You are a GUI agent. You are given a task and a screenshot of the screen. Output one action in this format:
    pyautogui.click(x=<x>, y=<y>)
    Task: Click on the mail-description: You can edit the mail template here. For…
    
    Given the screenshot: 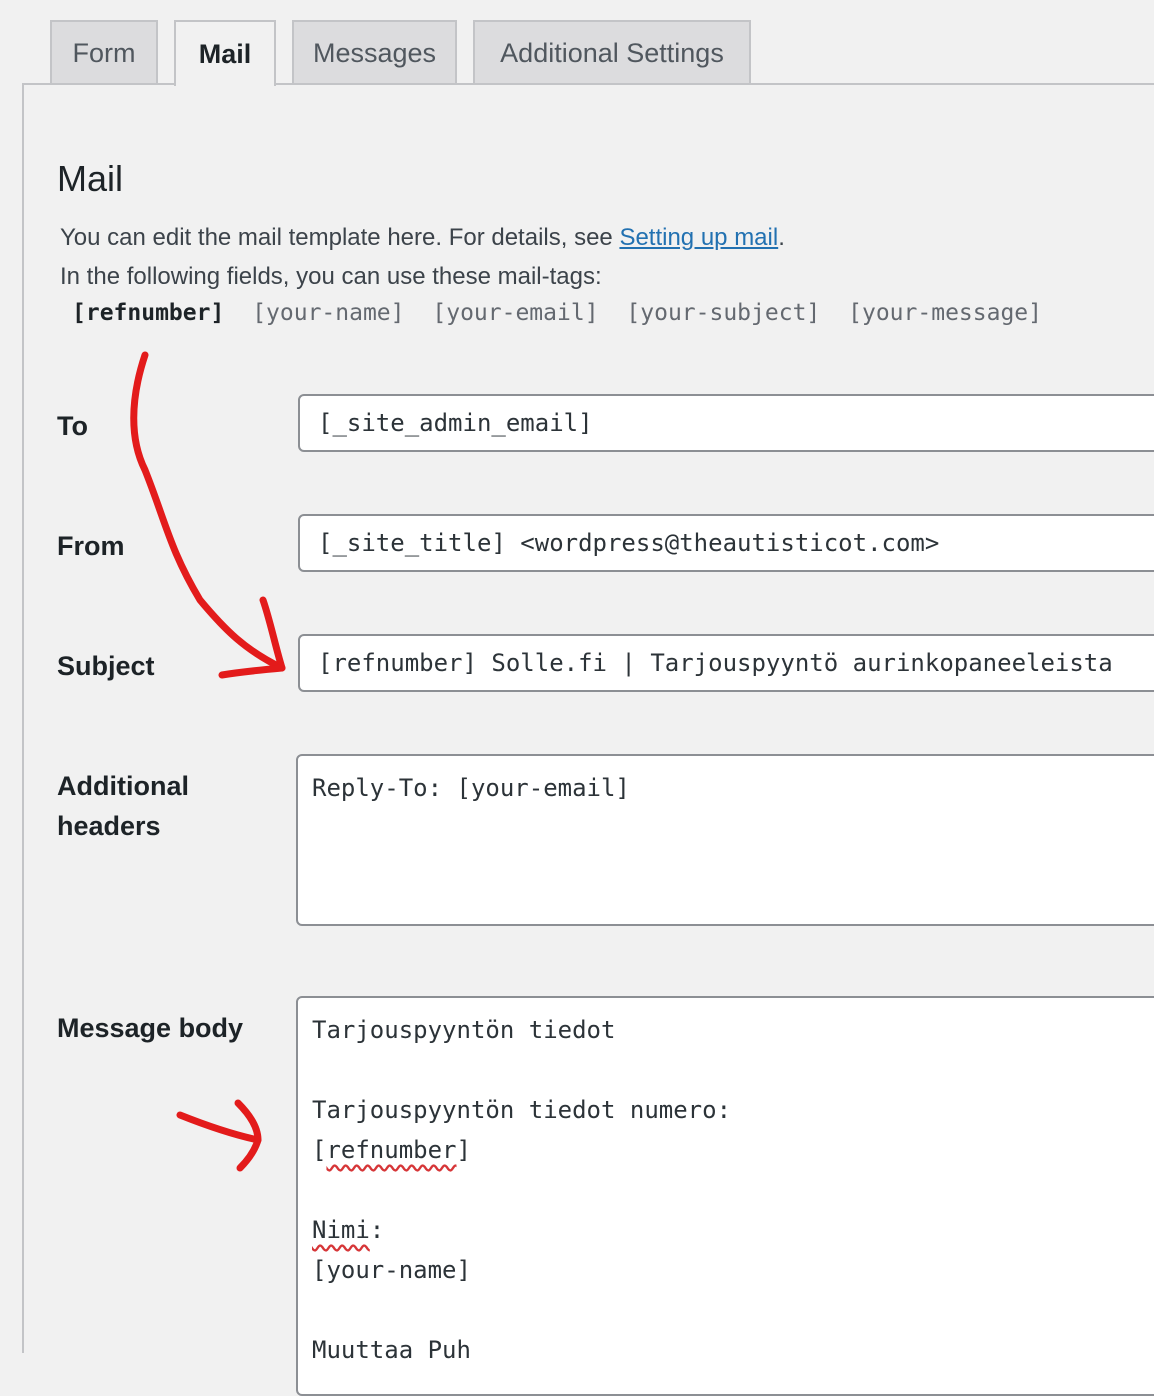 What is the action you would take?
    pyautogui.click(x=422, y=238)
    